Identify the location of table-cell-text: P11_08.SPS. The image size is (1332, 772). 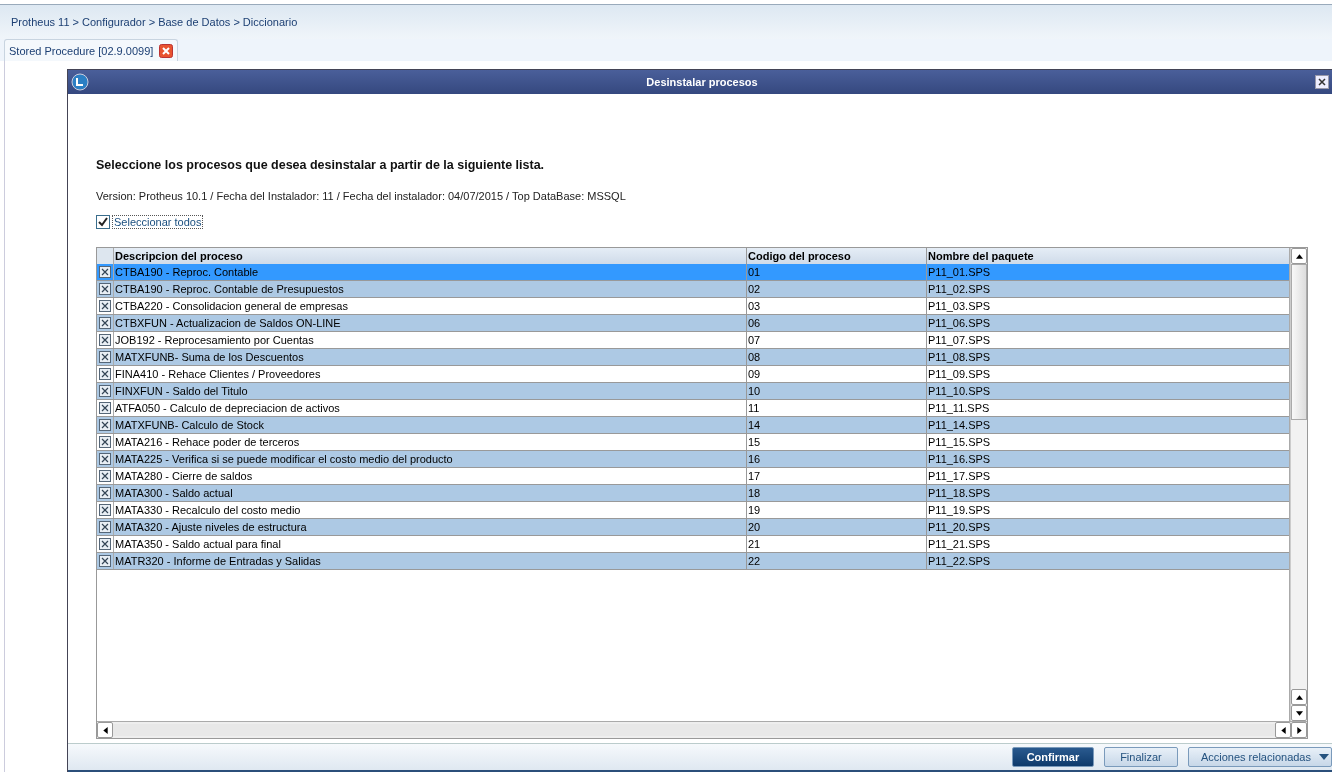
(959, 357).